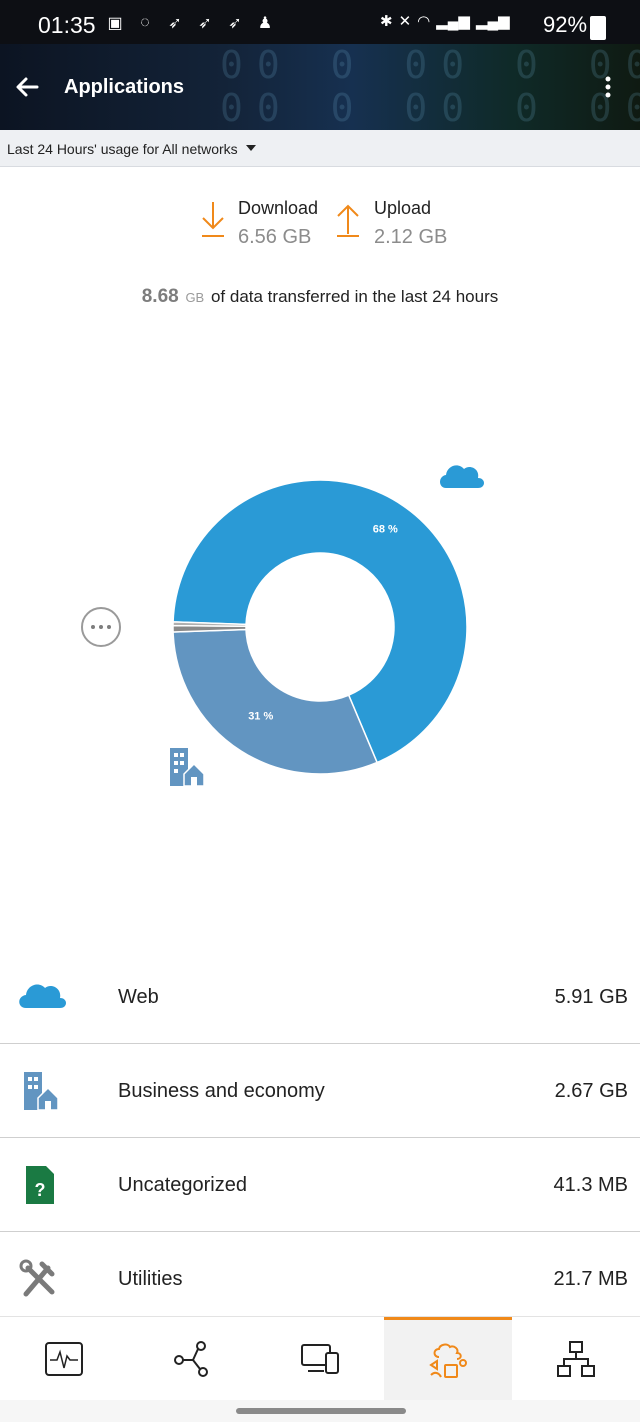  Describe the element at coordinates (250, 148) in the screenshot. I see `dropdown-caret-icon` at that location.